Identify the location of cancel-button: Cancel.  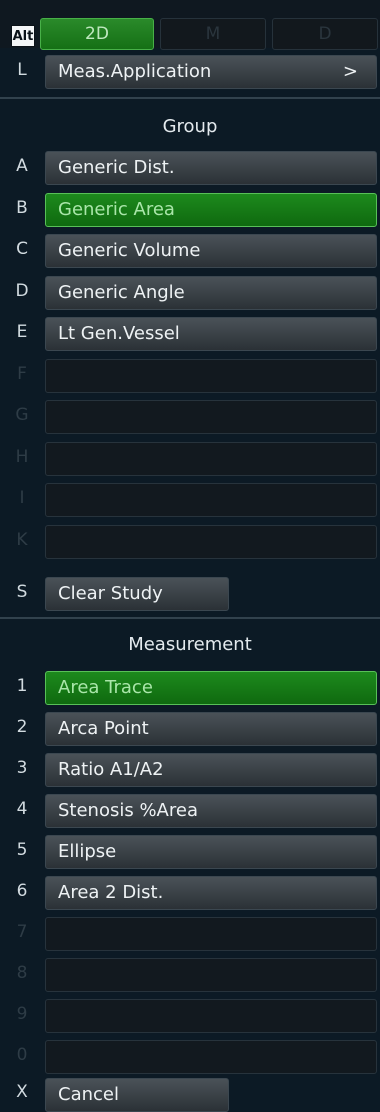
(137, 1095).